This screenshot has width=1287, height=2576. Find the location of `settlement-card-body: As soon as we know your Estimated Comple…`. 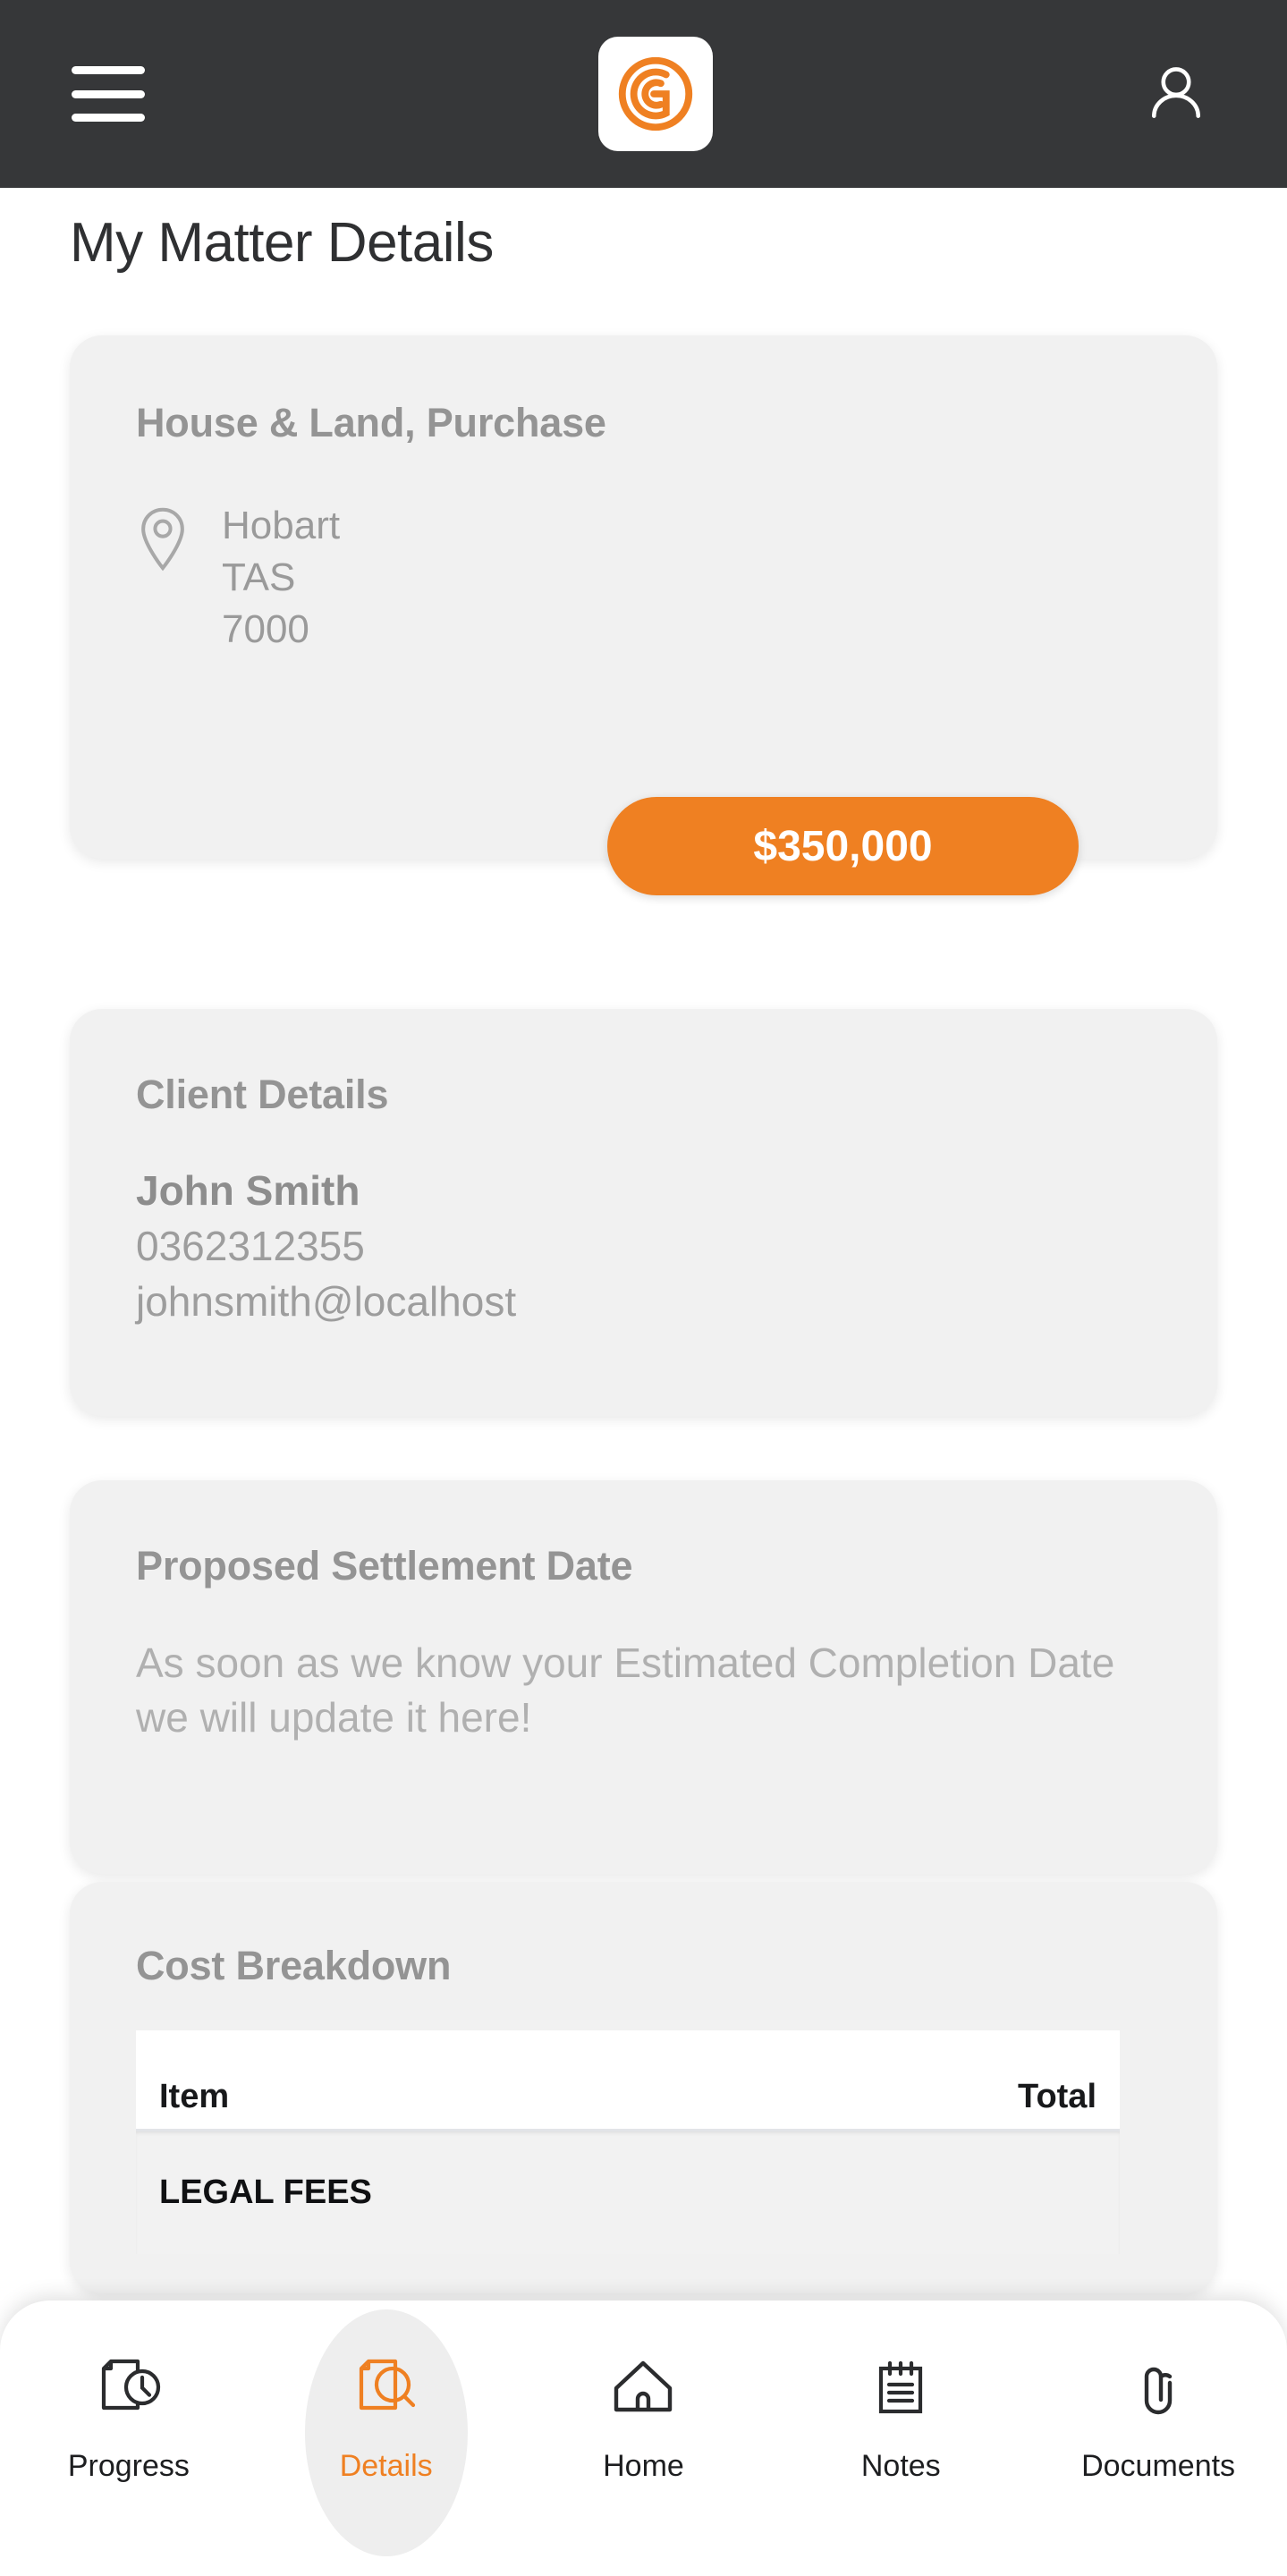

settlement-card-body: As soon as we know your Estimated Comple… is located at coordinates (625, 1690).